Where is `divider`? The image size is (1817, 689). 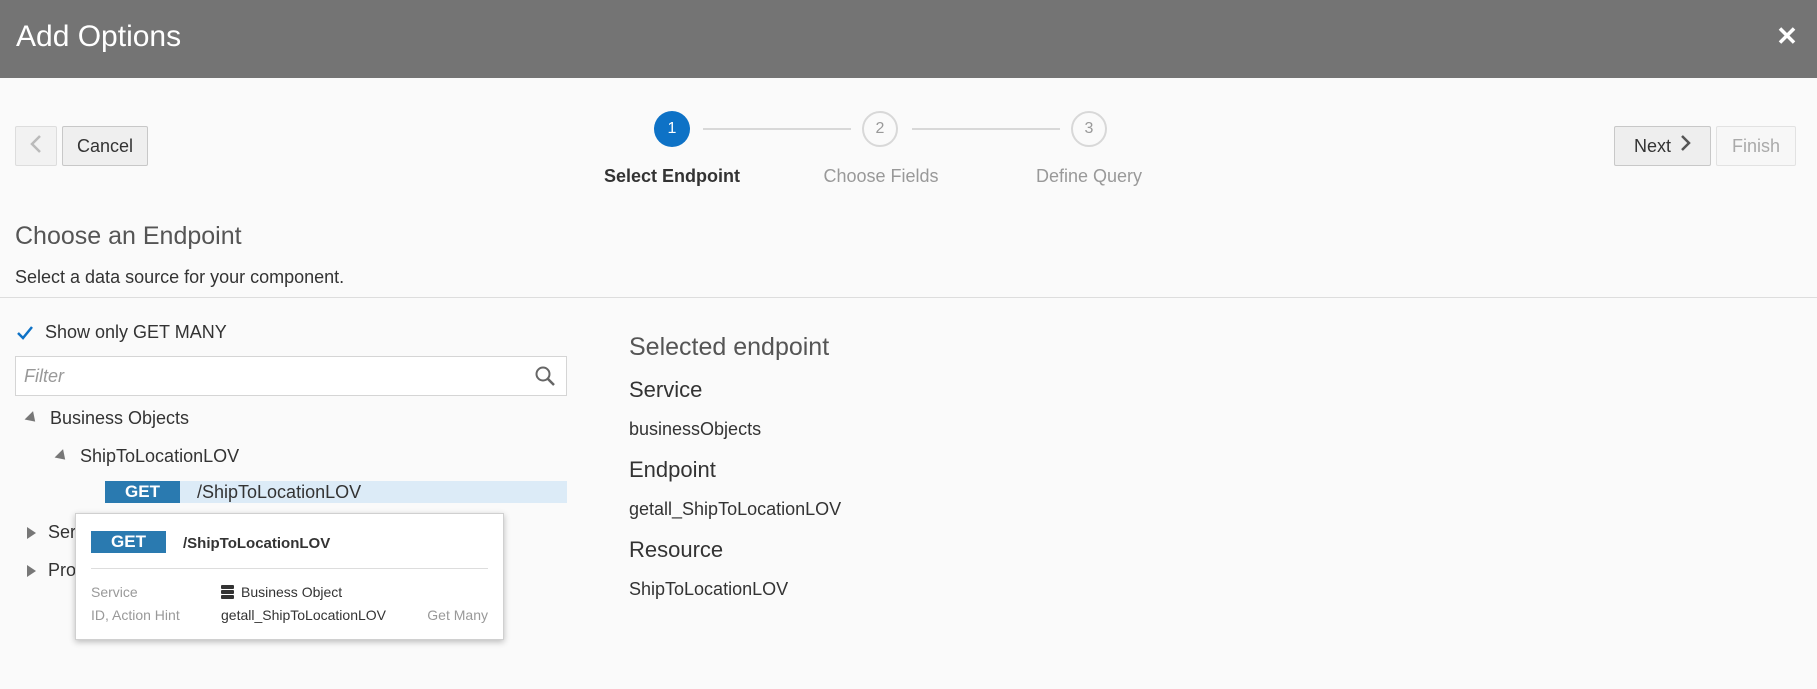
divider is located at coordinates (908, 297).